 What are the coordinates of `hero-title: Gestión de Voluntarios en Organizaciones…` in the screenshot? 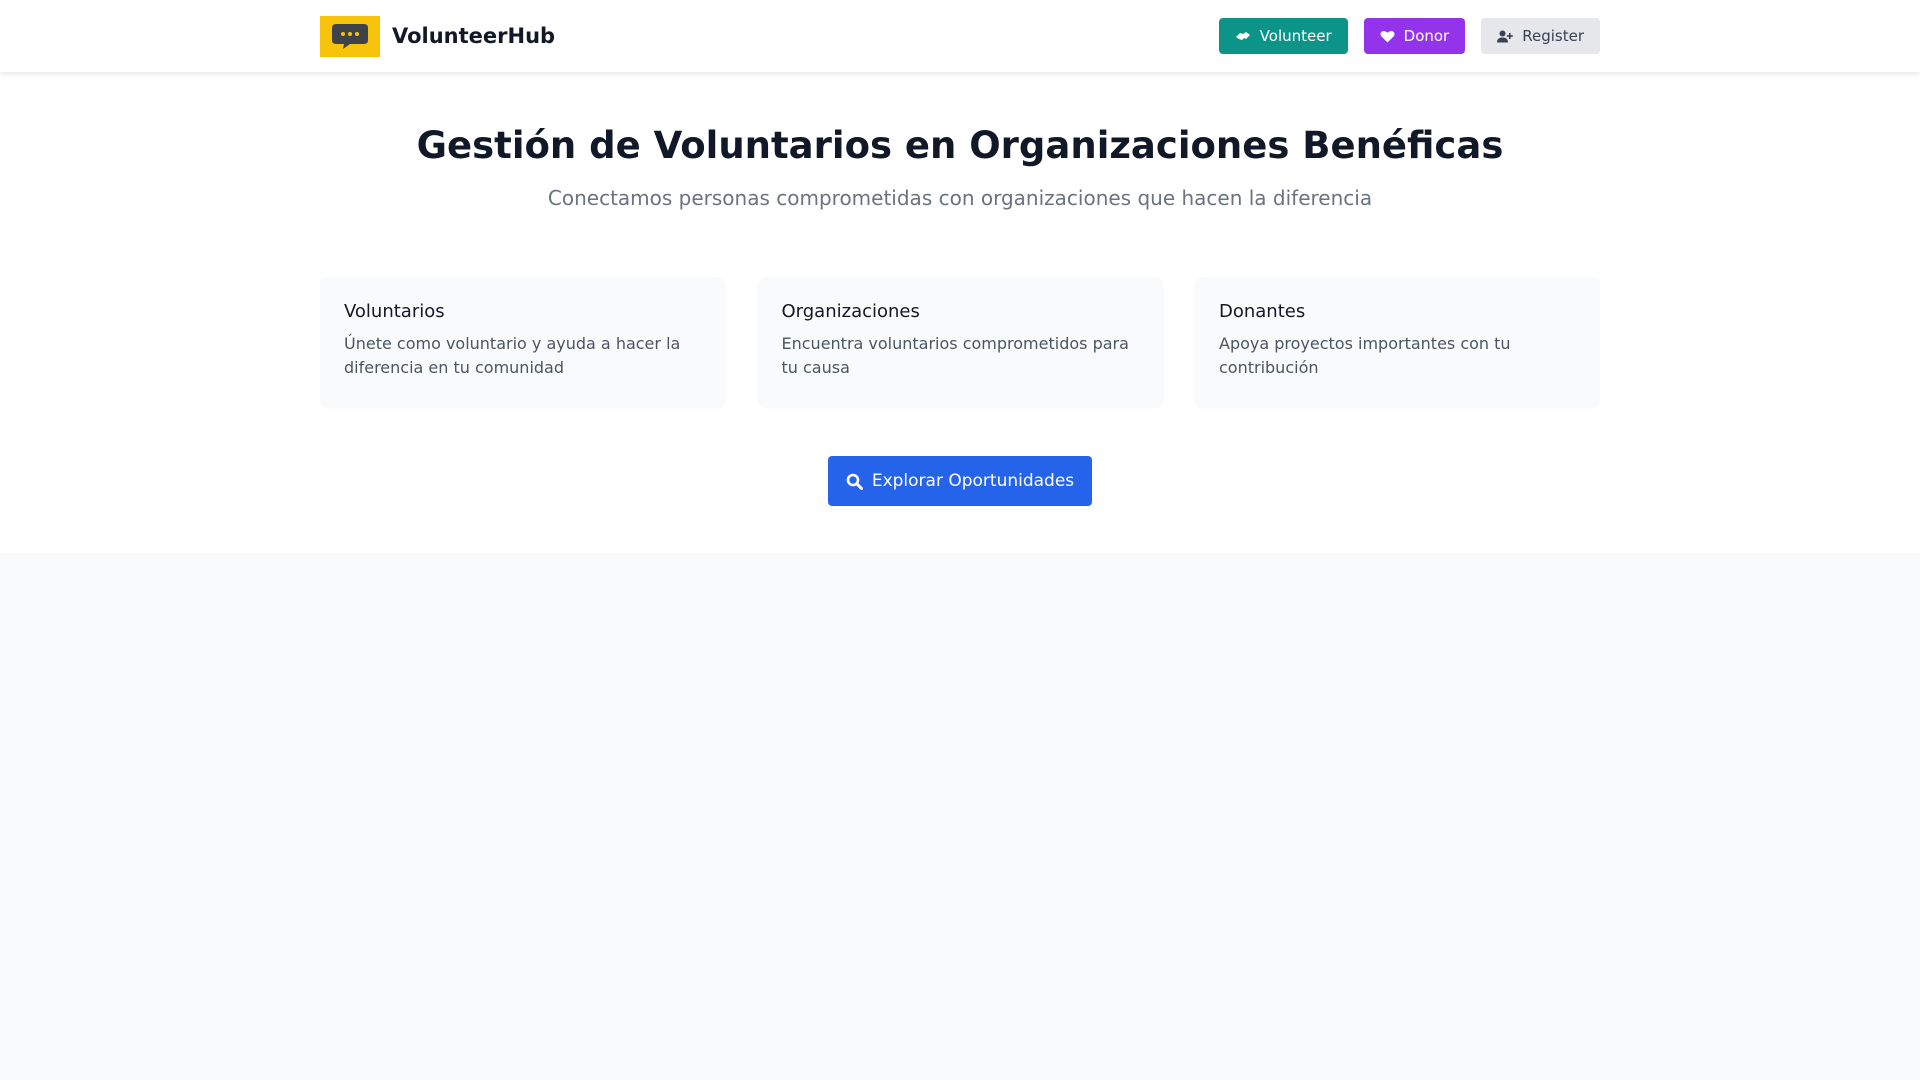 It's located at (960, 145).